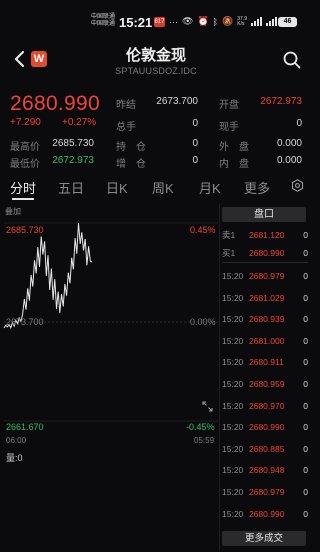 The height and width of the screenshot is (552, 320). What do you see at coordinates (195, 143) in the screenshot?
I see `position-value: 0` at bounding box center [195, 143].